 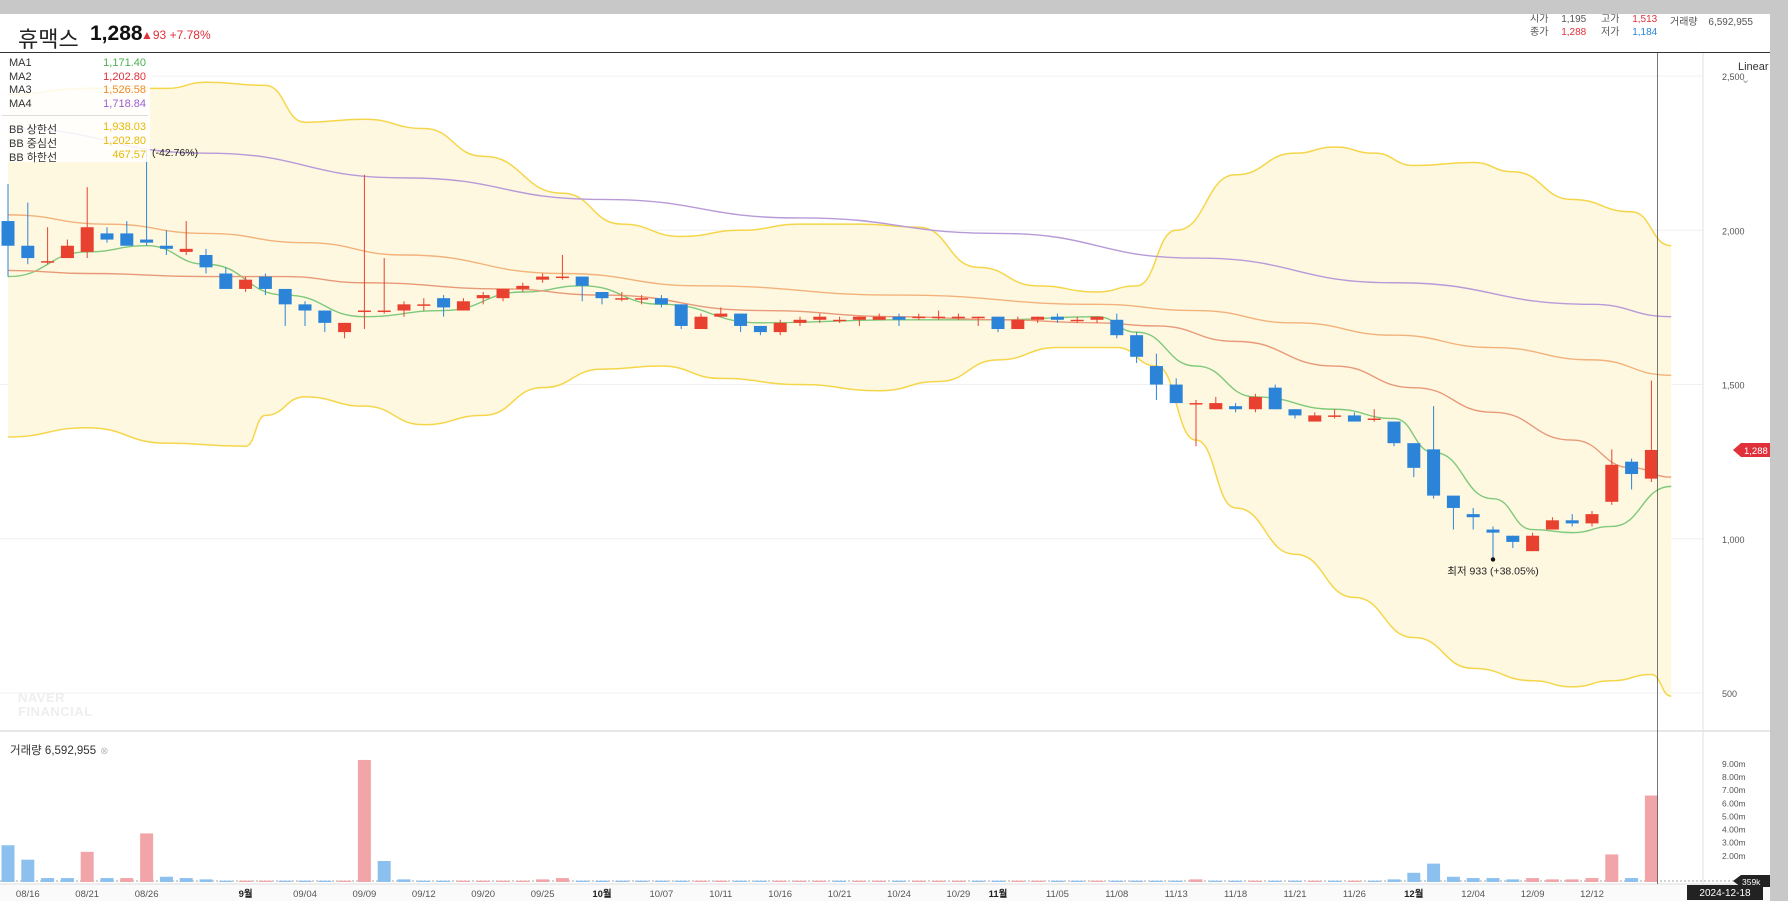 What do you see at coordinates (1754, 73) in the screenshot?
I see `scale-mode-dropdown: Linear ⌄` at bounding box center [1754, 73].